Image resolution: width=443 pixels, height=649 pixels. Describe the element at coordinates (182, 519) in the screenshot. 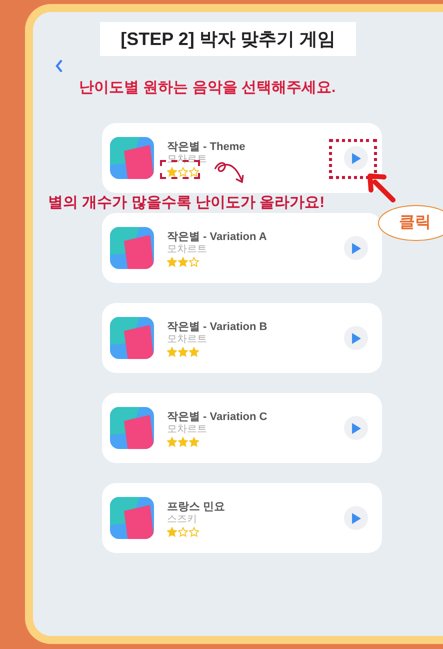

I see `composer-name: 스즈키` at that location.